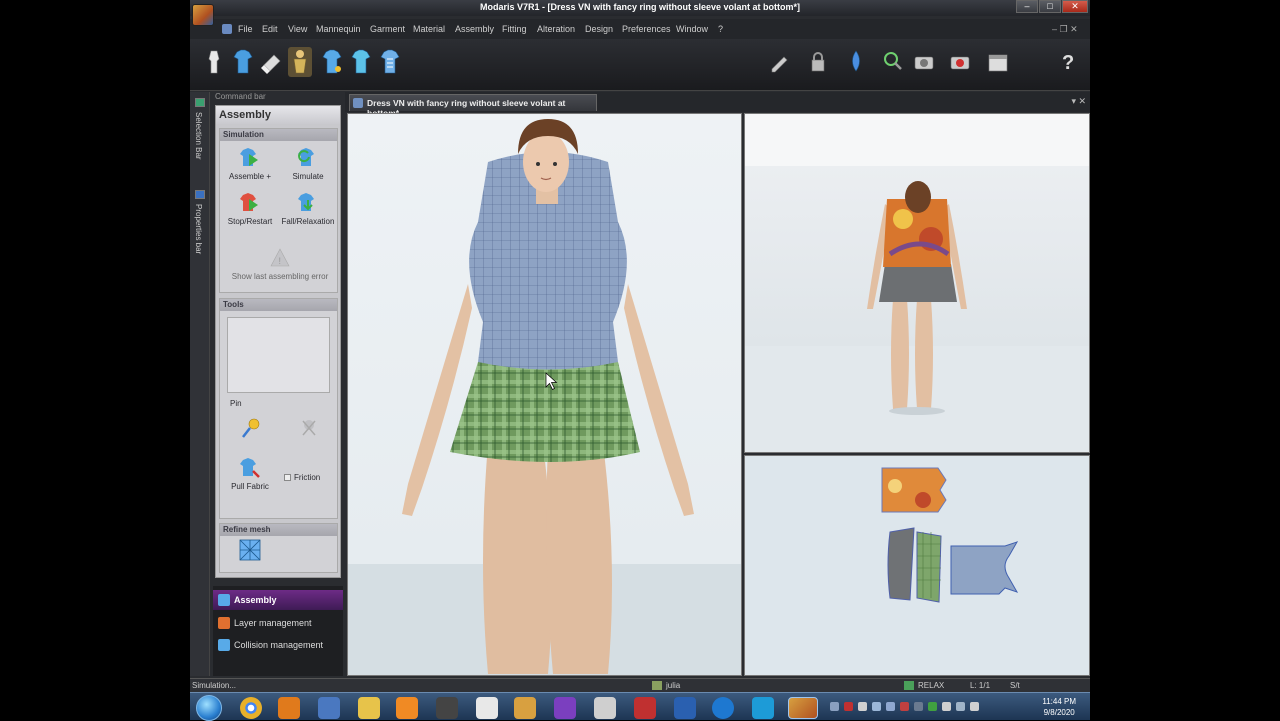 Image resolution: width=1280 pixels, height=721 pixels. What do you see at coordinates (214, 62) in the screenshot?
I see `mannequin-icon` at bounding box center [214, 62].